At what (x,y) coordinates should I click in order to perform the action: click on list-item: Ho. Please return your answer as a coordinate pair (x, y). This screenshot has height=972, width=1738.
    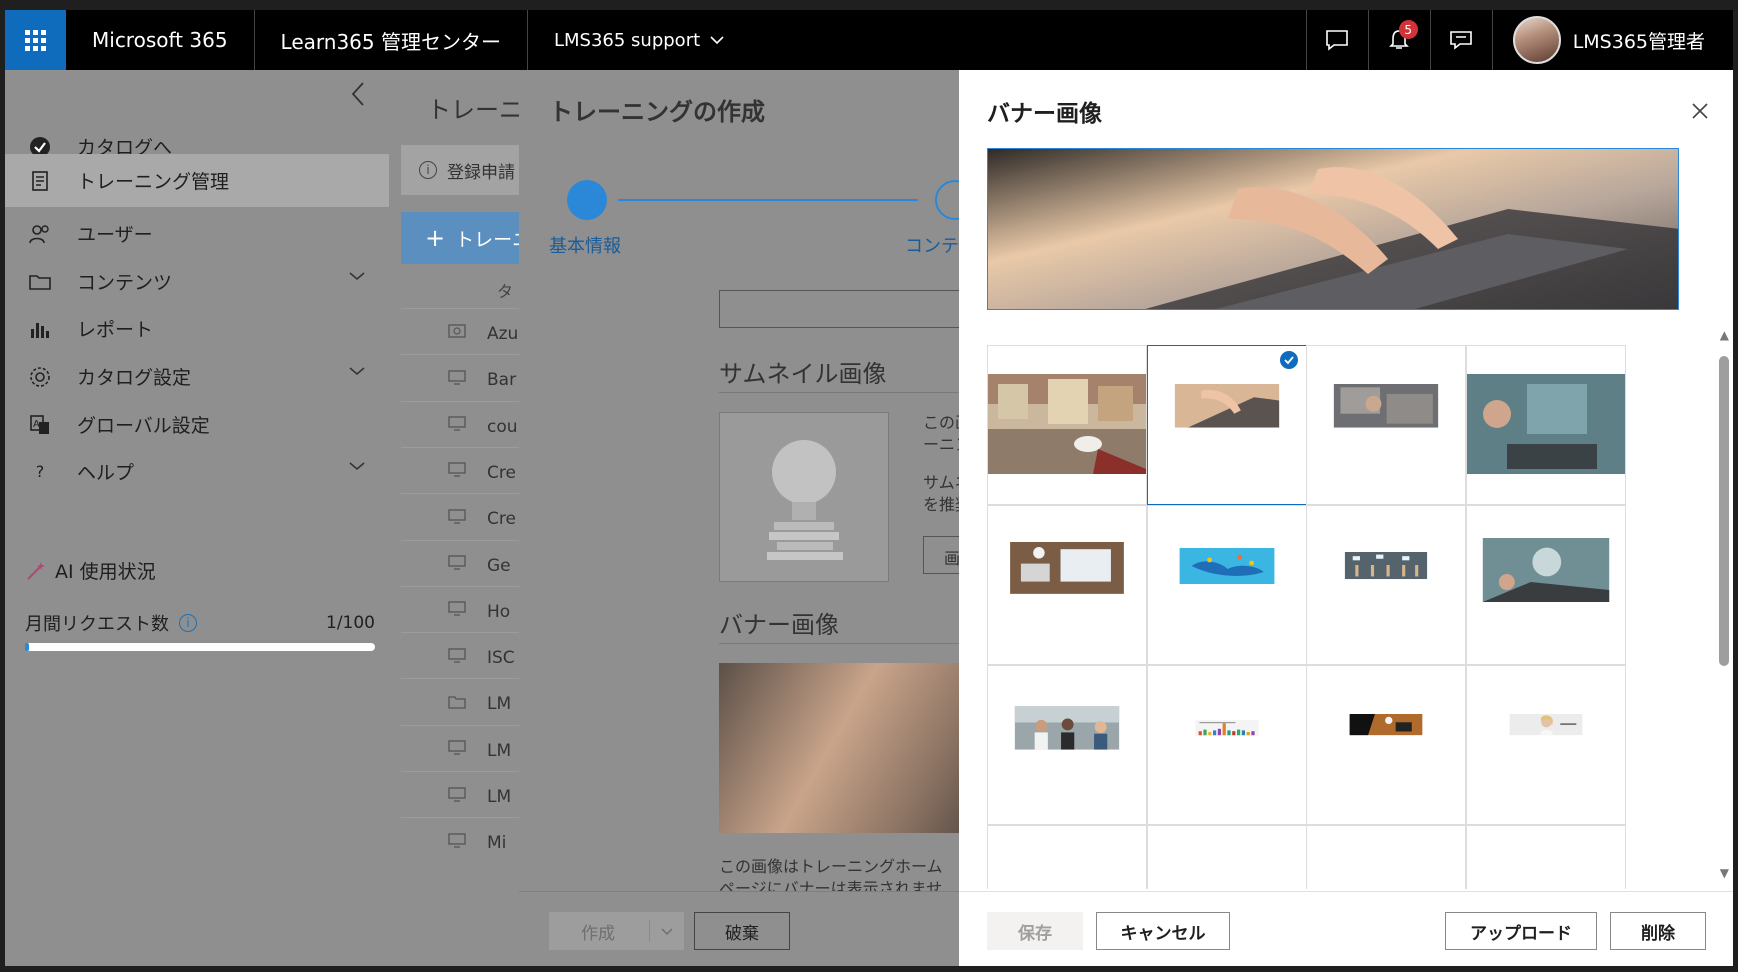
    Looking at the image, I should click on (460, 611).